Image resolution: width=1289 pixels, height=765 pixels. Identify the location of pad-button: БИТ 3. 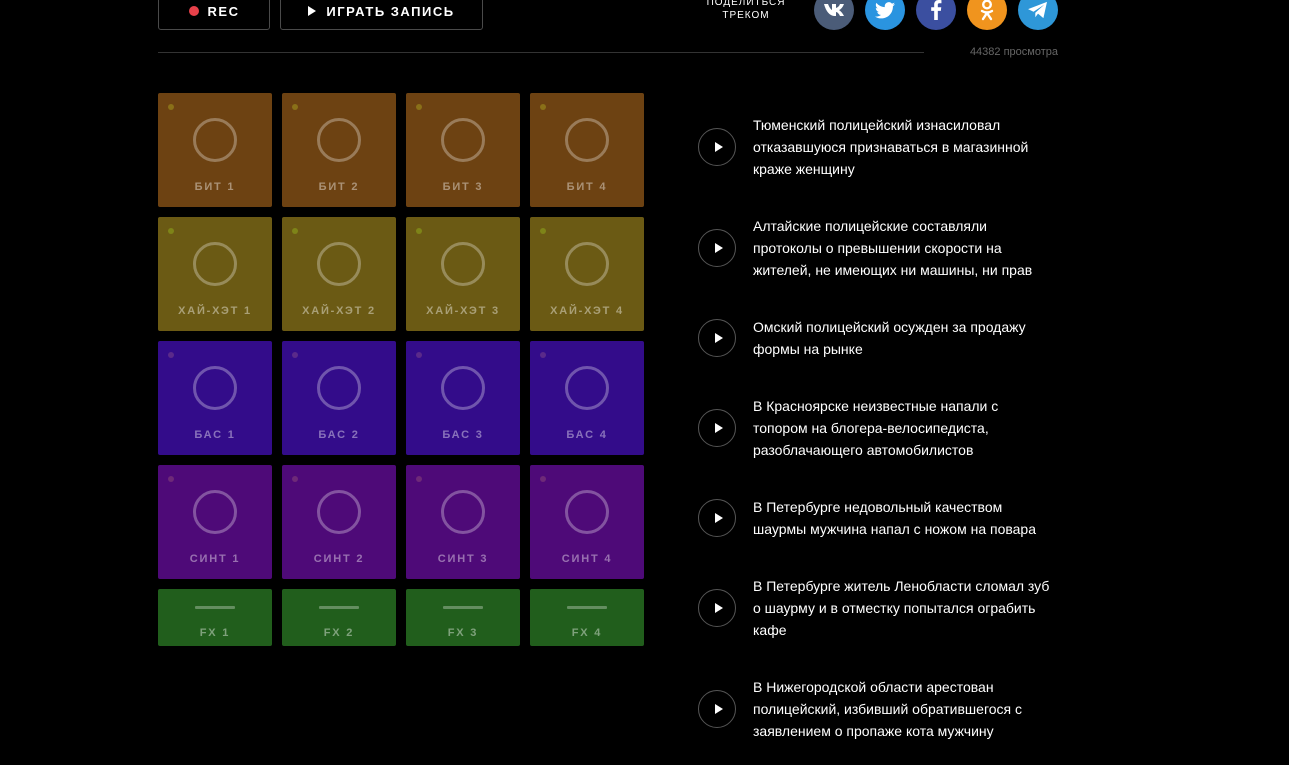
(463, 150).